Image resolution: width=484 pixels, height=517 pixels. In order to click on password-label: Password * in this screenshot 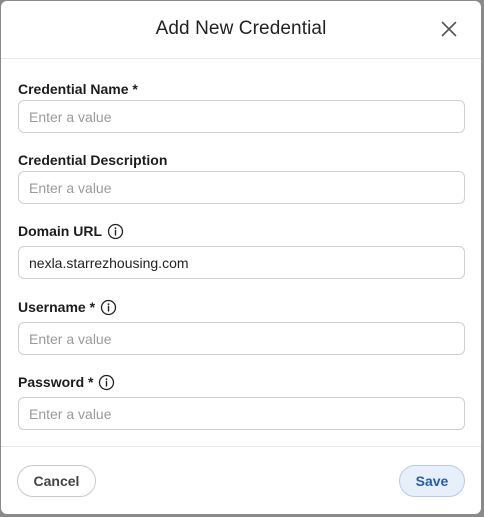, I will do `click(66, 382)`.